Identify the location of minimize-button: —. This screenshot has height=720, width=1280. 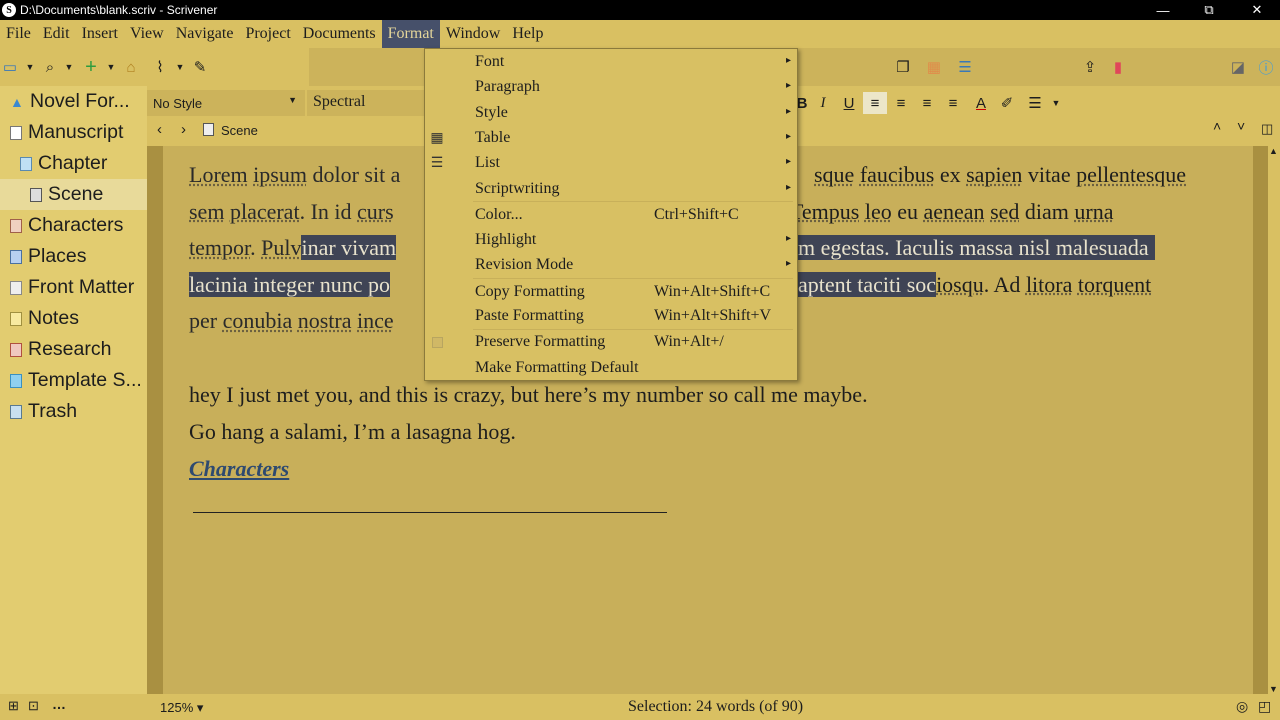
(1163, 10).